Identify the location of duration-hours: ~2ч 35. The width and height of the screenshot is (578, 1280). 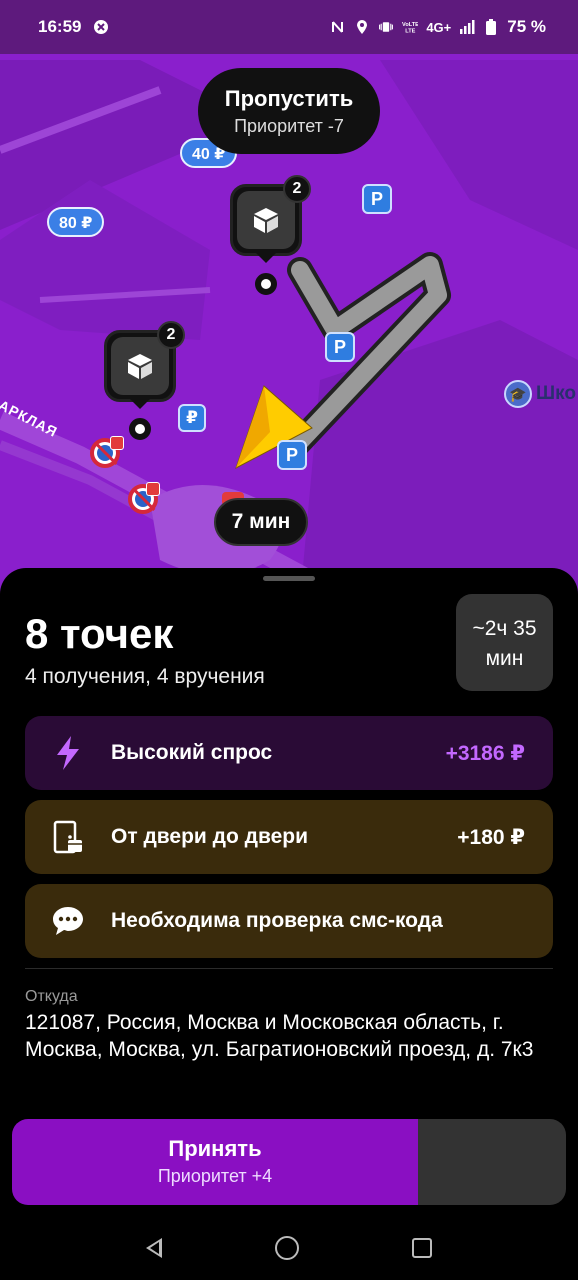
(504, 628).